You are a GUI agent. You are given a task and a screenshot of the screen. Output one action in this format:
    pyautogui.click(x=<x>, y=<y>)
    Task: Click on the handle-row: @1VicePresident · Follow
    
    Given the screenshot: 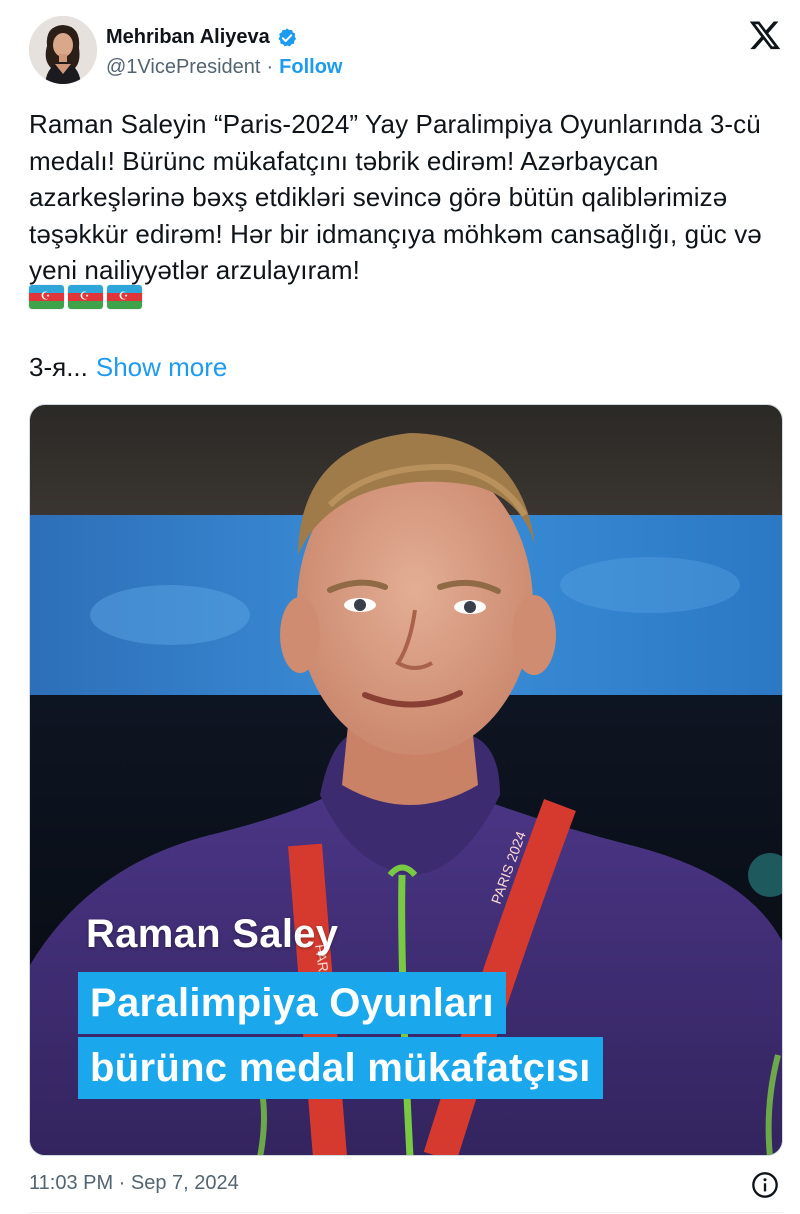 What is the action you would take?
    pyautogui.click(x=224, y=67)
    